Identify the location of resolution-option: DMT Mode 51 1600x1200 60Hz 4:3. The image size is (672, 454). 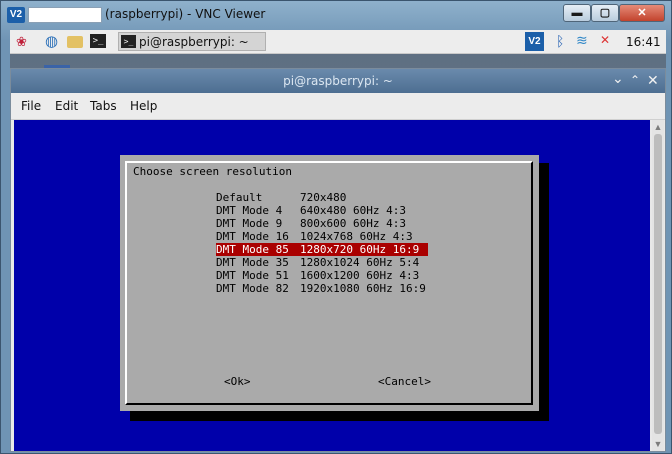
(322, 275).